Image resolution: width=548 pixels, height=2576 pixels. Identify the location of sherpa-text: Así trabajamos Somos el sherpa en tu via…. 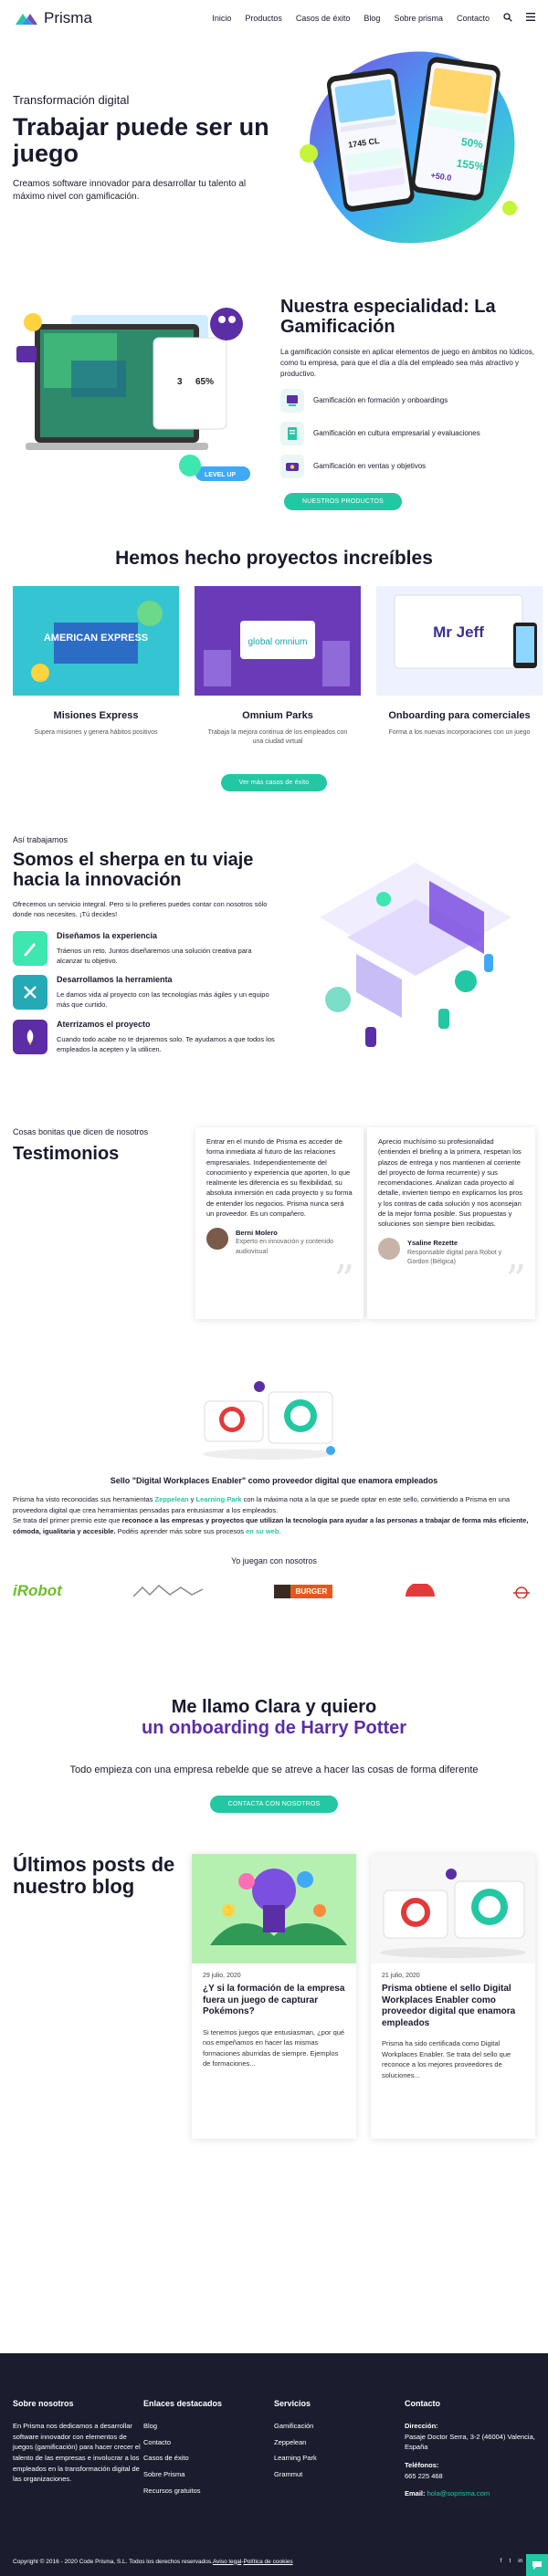
(145, 949).